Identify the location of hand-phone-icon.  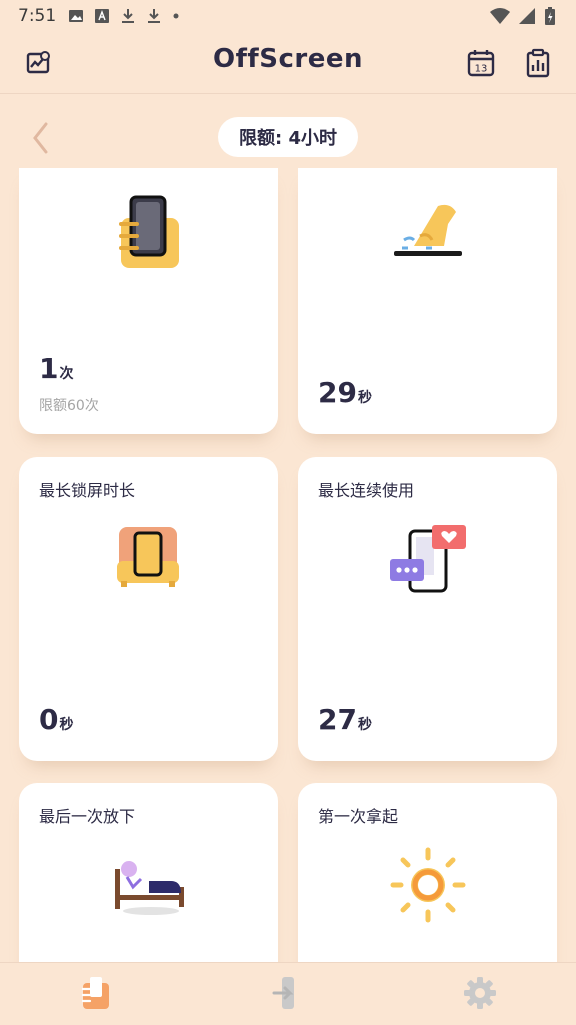
(149, 231).